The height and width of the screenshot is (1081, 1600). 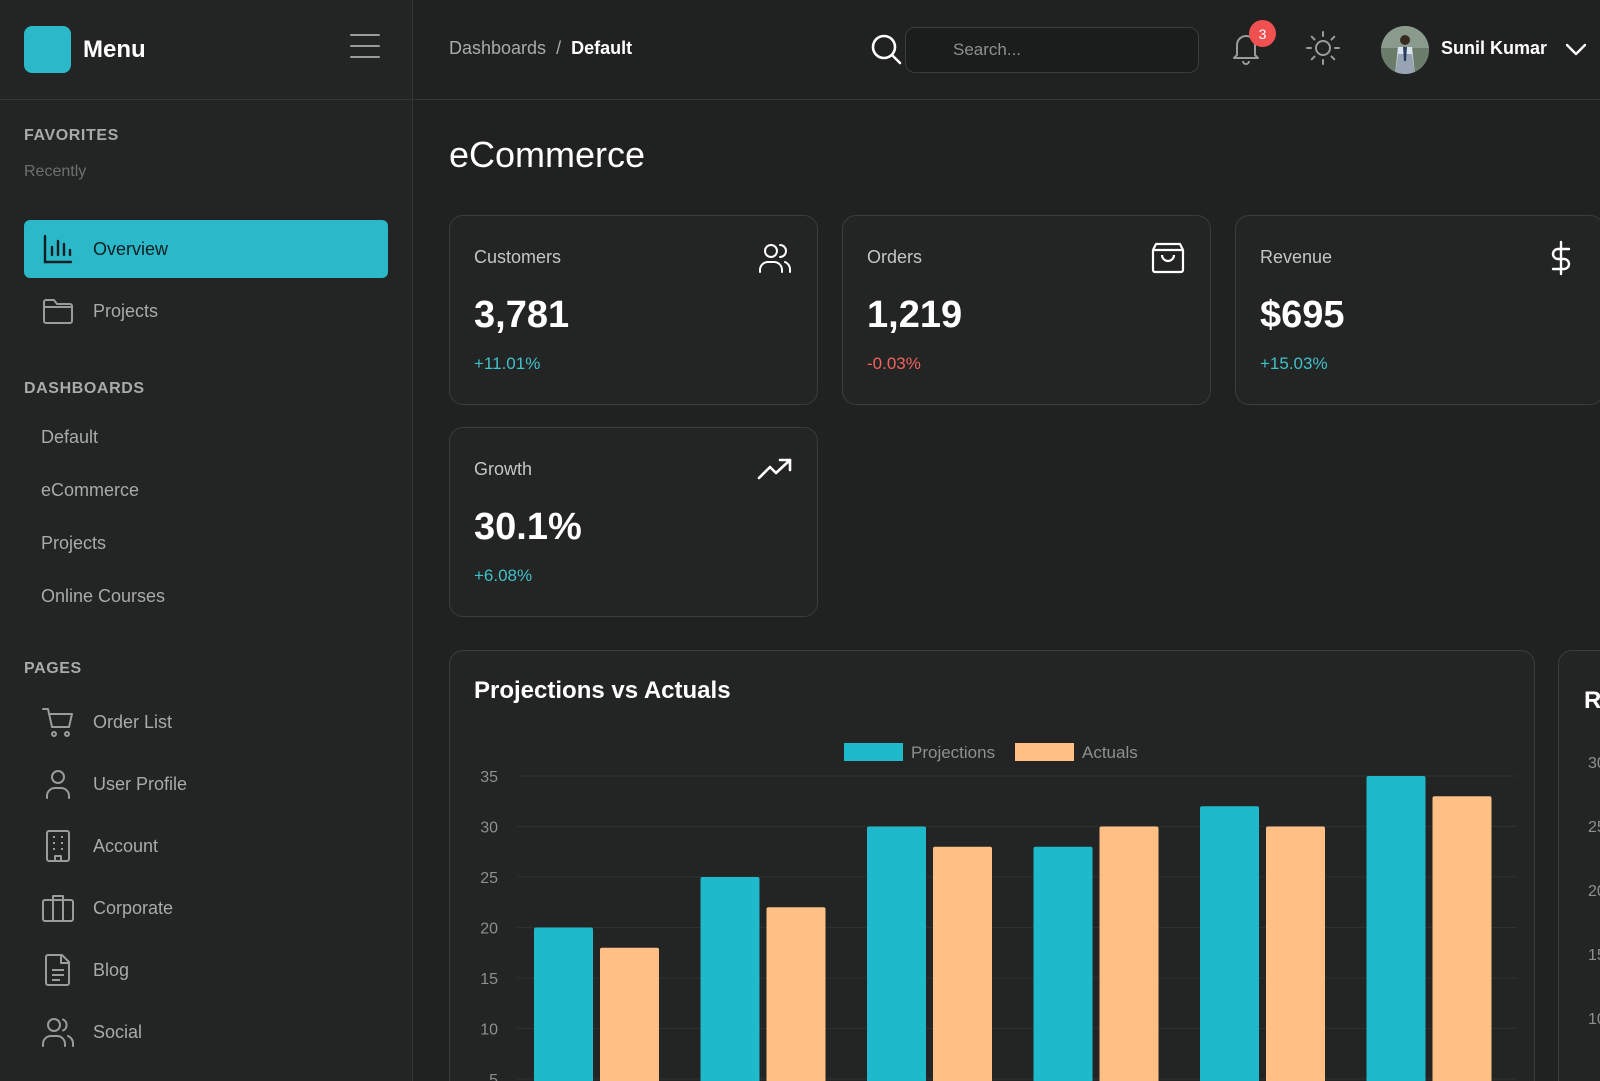 What do you see at coordinates (1594, 763) in the screenshot?
I see `side-chart-tick: 30` at bounding box center [1594, 763].